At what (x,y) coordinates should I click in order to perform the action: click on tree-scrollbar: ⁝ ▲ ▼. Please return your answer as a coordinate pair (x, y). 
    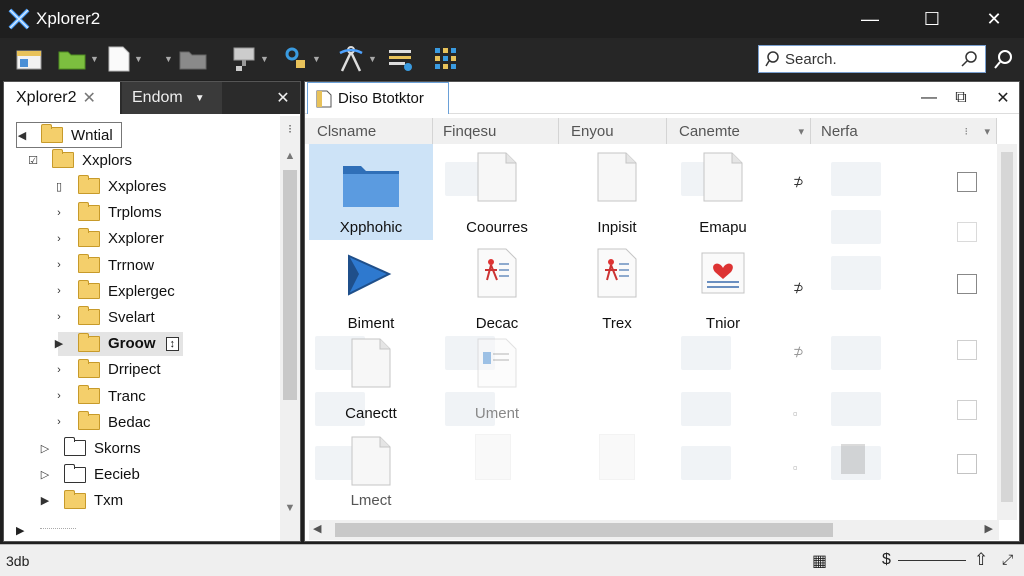
    Looking at the image, I should click on (290, 328).